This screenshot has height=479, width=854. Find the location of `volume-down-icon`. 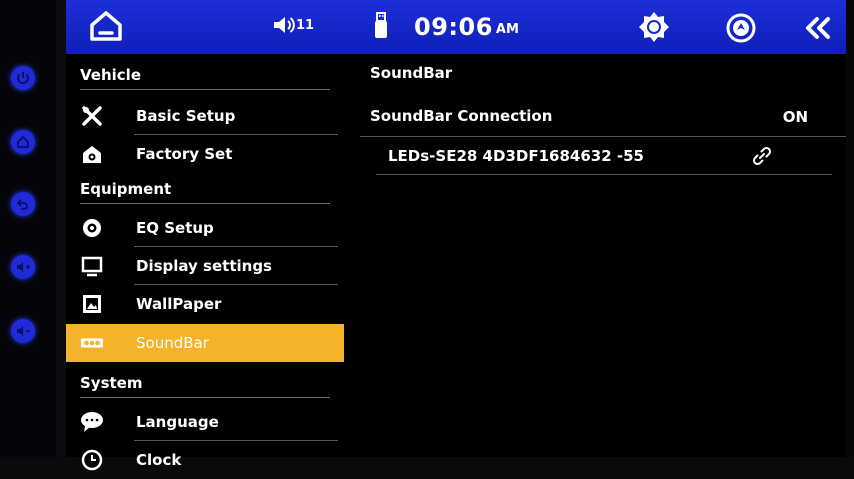

volume-down-icon is located at coordinates (23, 331).